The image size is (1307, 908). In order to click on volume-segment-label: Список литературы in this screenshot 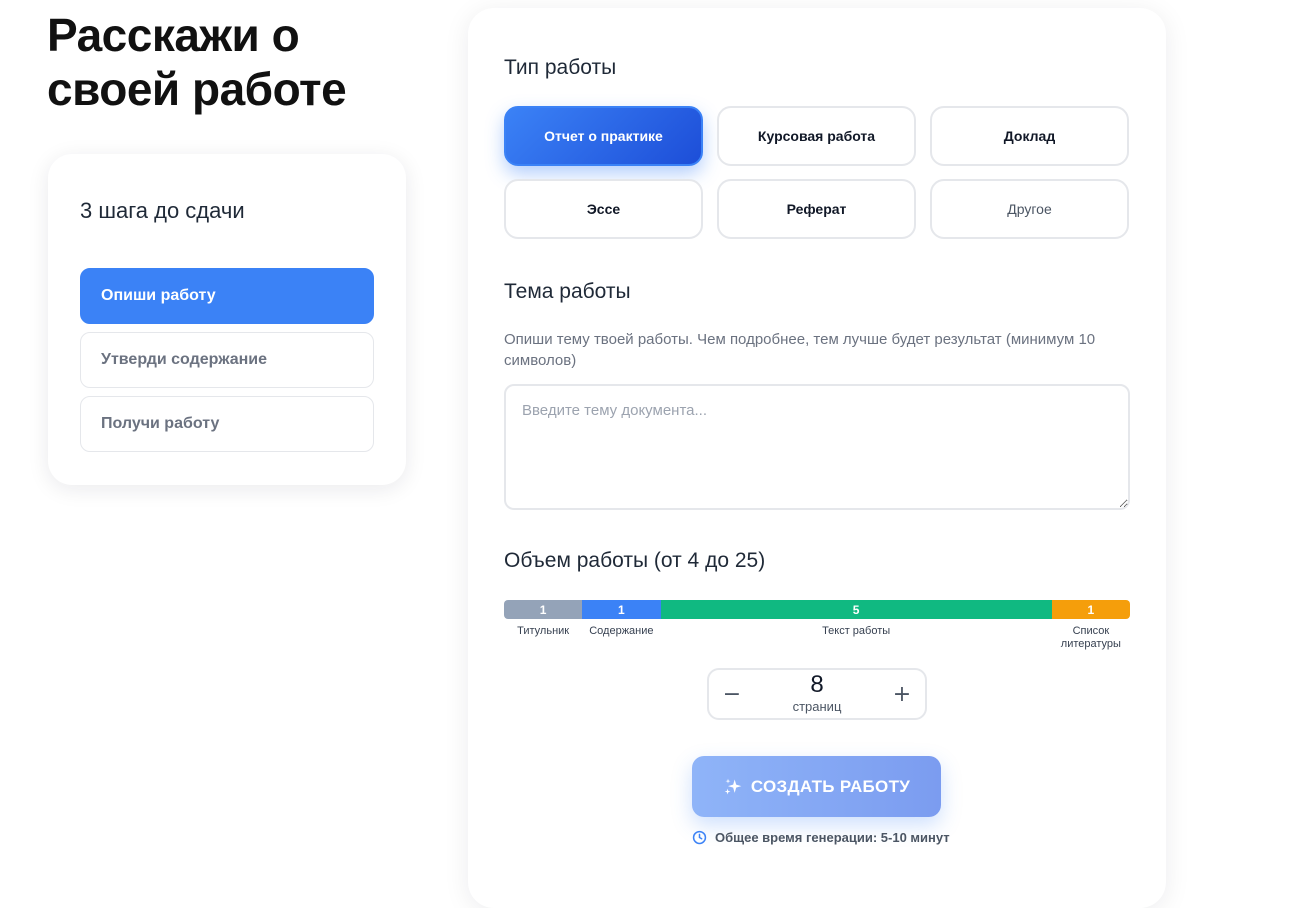, I will do `click(1090, 637)`.